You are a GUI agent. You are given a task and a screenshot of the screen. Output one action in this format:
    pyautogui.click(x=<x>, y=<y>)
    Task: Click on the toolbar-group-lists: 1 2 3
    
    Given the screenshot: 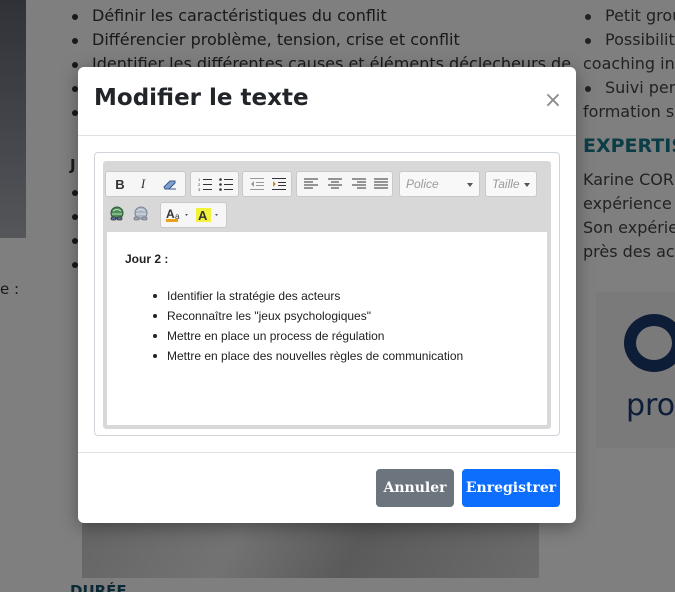 What is the action you would take?
    pyautogui.click(x=214, y=184)
    